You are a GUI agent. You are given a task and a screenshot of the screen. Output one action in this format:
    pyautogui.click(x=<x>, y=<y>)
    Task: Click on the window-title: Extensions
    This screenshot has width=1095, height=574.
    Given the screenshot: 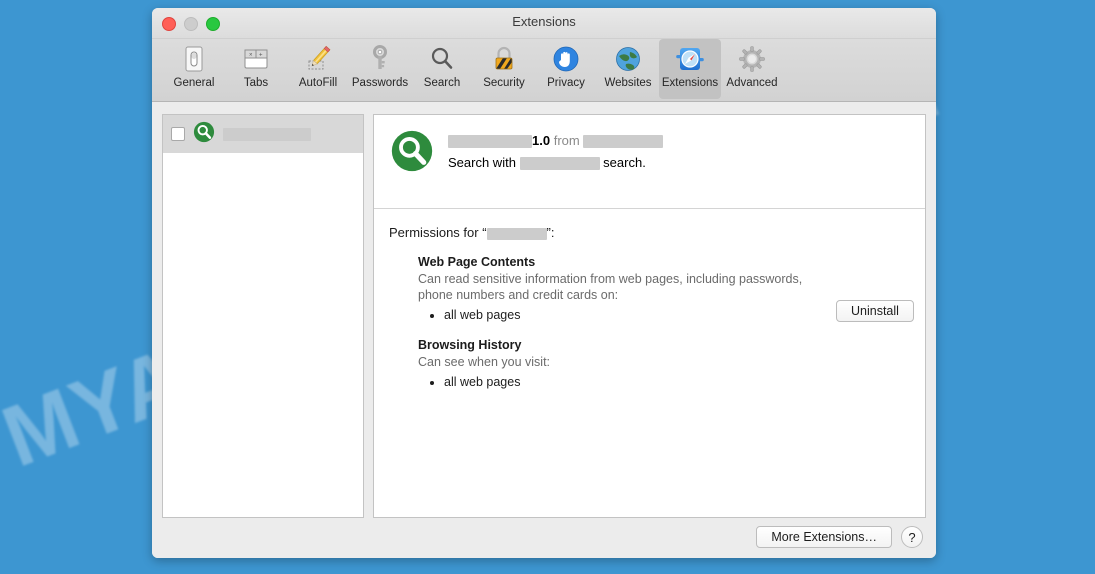 What is the action you would take?
    pyautogui.click(x=544, y=21)
    